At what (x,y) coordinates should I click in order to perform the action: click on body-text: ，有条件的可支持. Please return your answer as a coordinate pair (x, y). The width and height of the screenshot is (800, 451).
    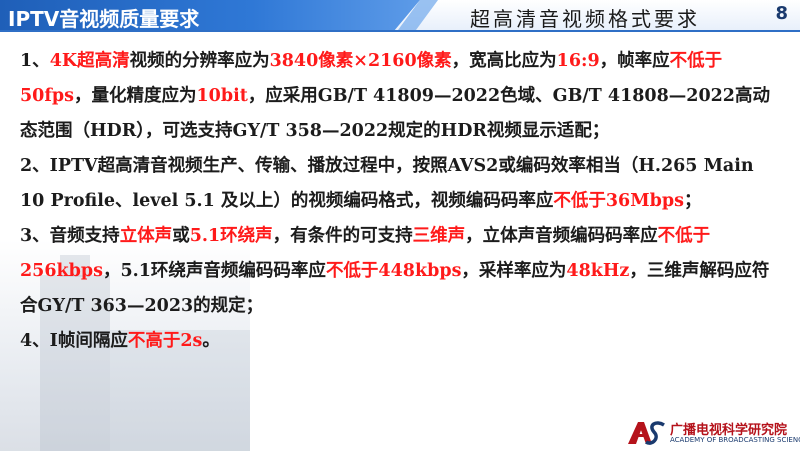
    Looking at the image, I should click on (342, 236).